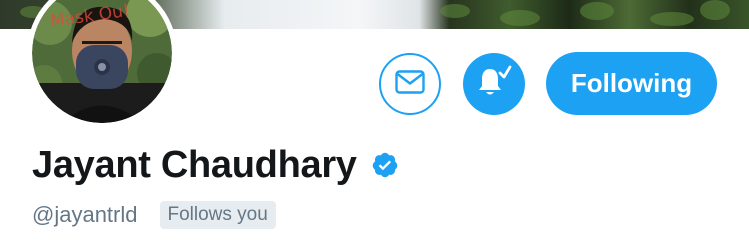 This screenshot has width=749, height=249. What do you see at coordinates (102, 64) in the screenshot?
I see `profile-avatar: Mask Ou!` at bounding box center [102, 64].